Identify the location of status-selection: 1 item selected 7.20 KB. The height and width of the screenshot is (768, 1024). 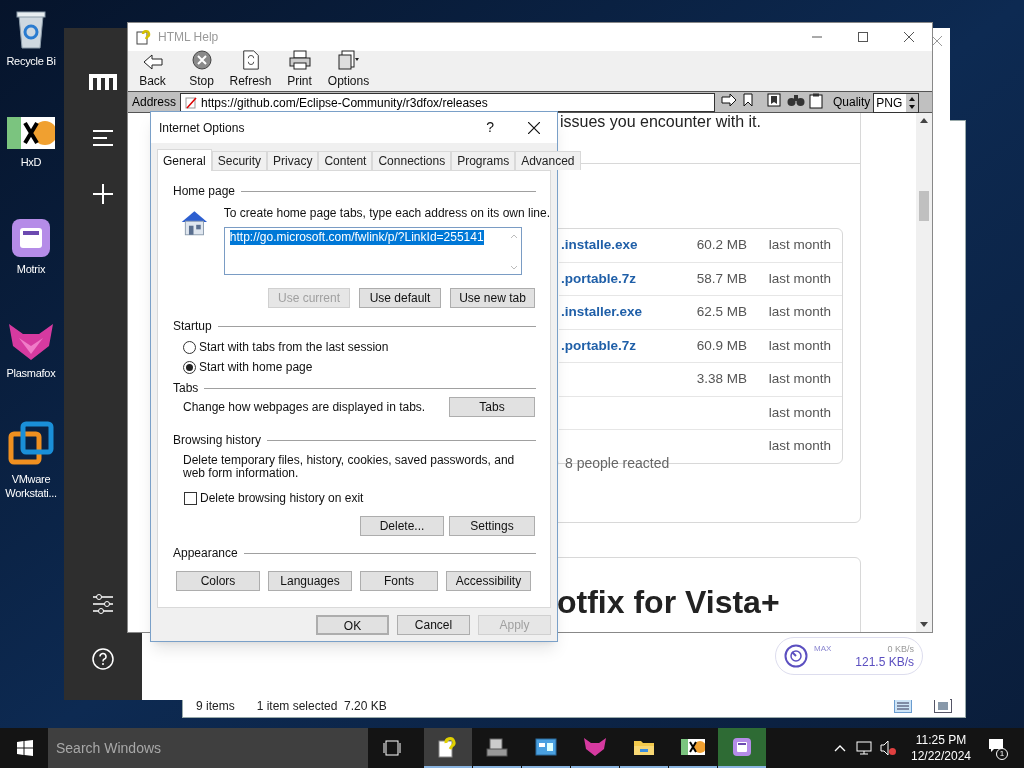
(321, 706).